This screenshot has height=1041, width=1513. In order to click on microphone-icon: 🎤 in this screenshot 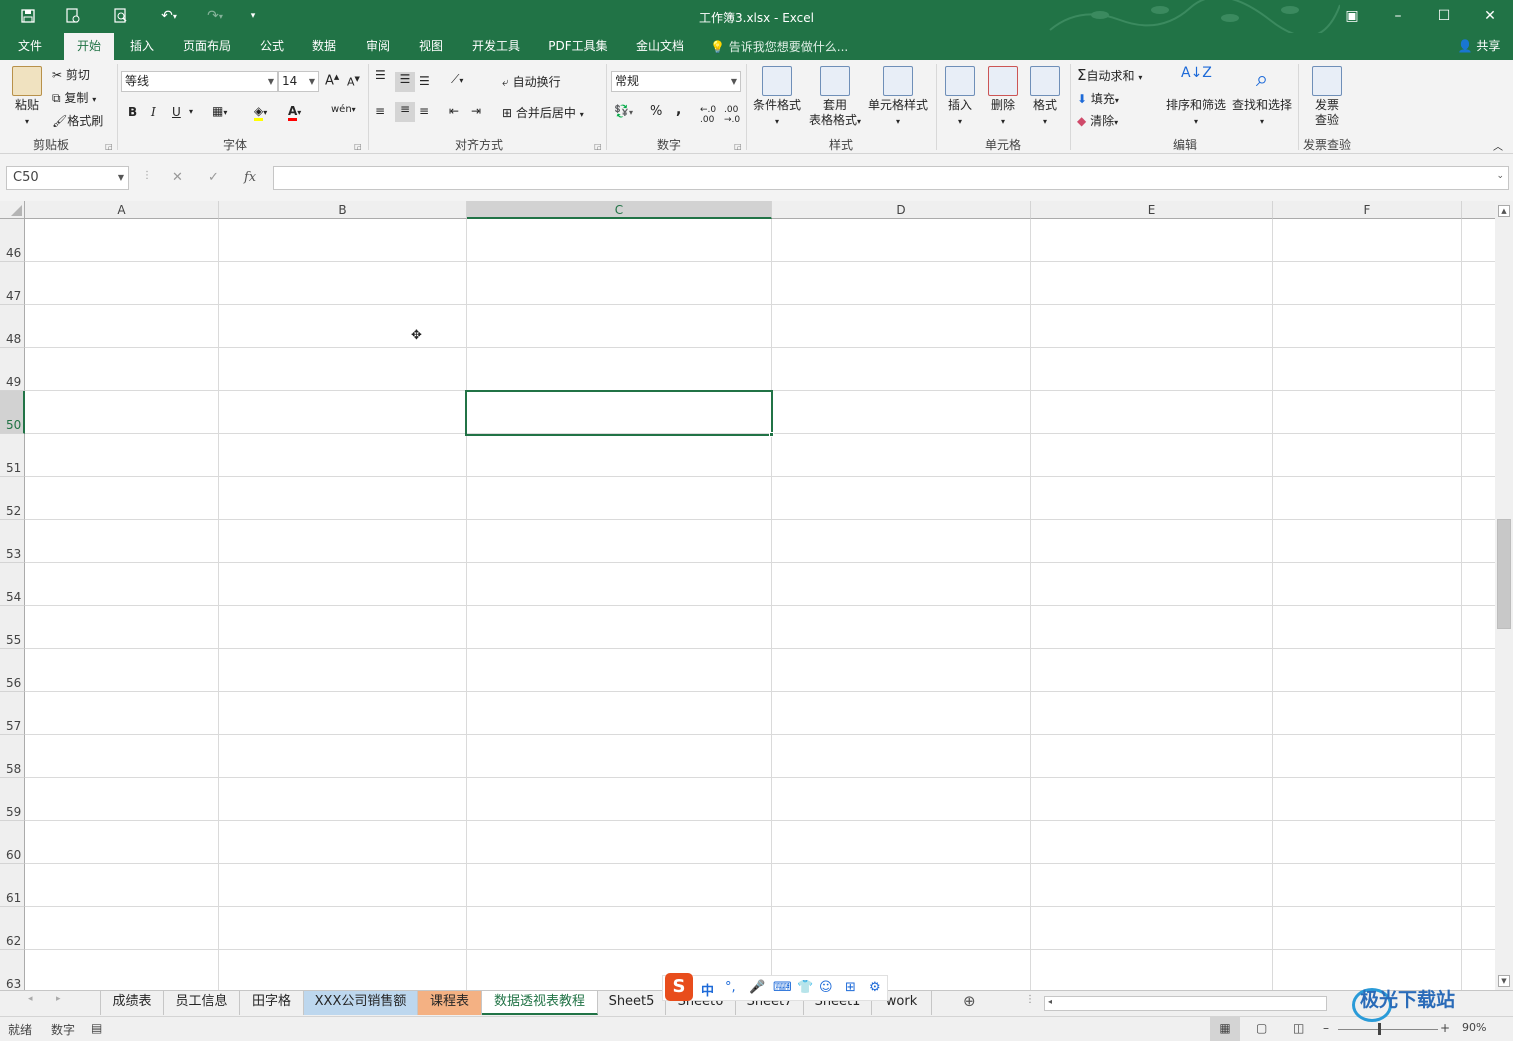, I will do `click(757, 987)`.